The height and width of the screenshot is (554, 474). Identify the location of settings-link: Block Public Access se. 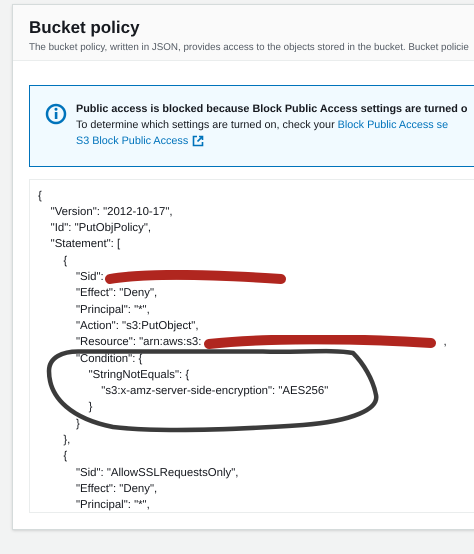
(393, 125).